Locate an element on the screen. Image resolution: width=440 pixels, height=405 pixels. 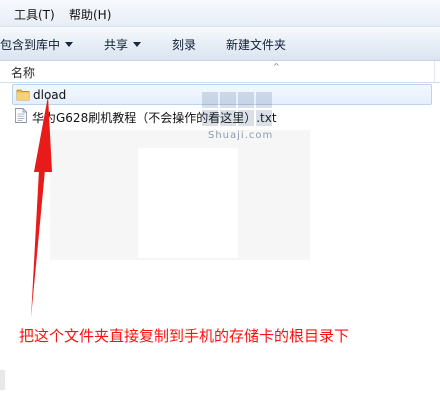
share-button: 共享 is located at coordinates (123, 44).